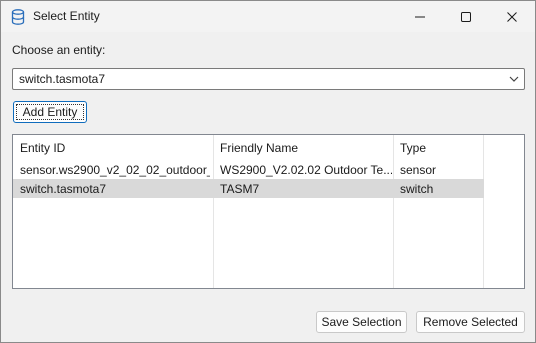 This screenshot has width=536, height=343. What do you see at coordinates (306, 148) in the screenshot?
I see `header-friendly-name: Friendly Name` at bounding box center [306, 148].